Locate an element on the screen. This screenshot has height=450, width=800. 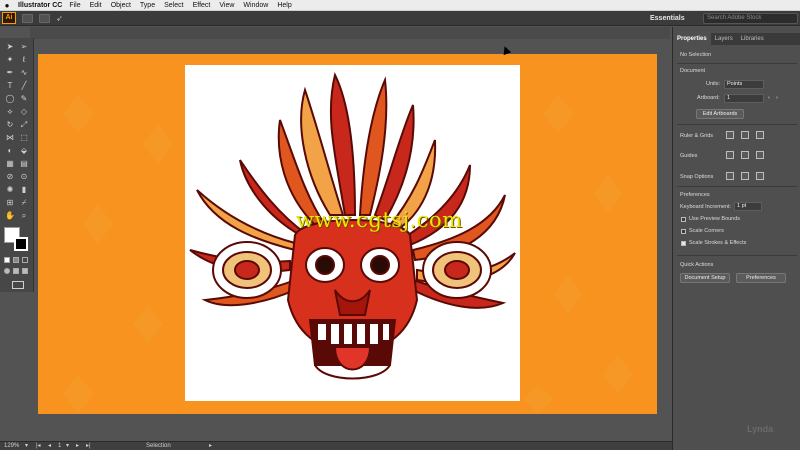
gpu-rocket-icon: ➶ is located at coordinates (59, 18).